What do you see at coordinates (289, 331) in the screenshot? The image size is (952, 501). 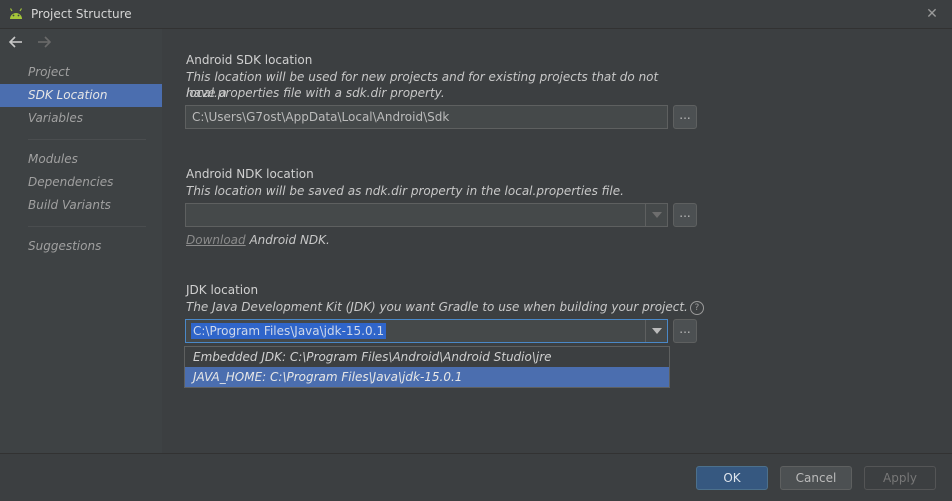 I see `jdk-path-value: C:\Program Files\Java\jdk-15.0.1` at bounding box center [289, 331].